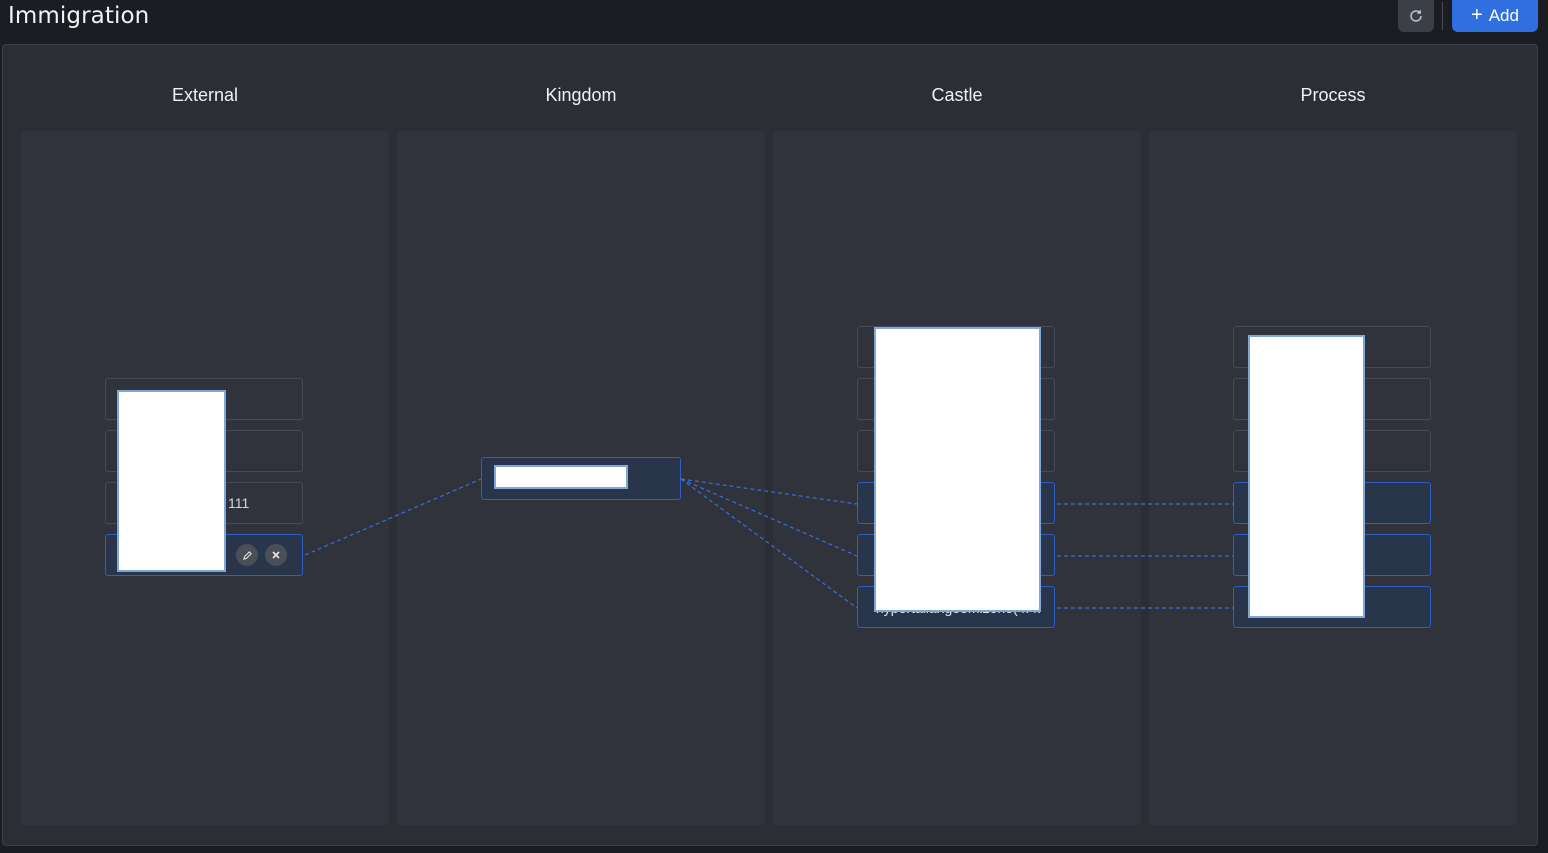 The image size is (1548, 853). I want to click on toolbar-divider, so click(1442, 16).